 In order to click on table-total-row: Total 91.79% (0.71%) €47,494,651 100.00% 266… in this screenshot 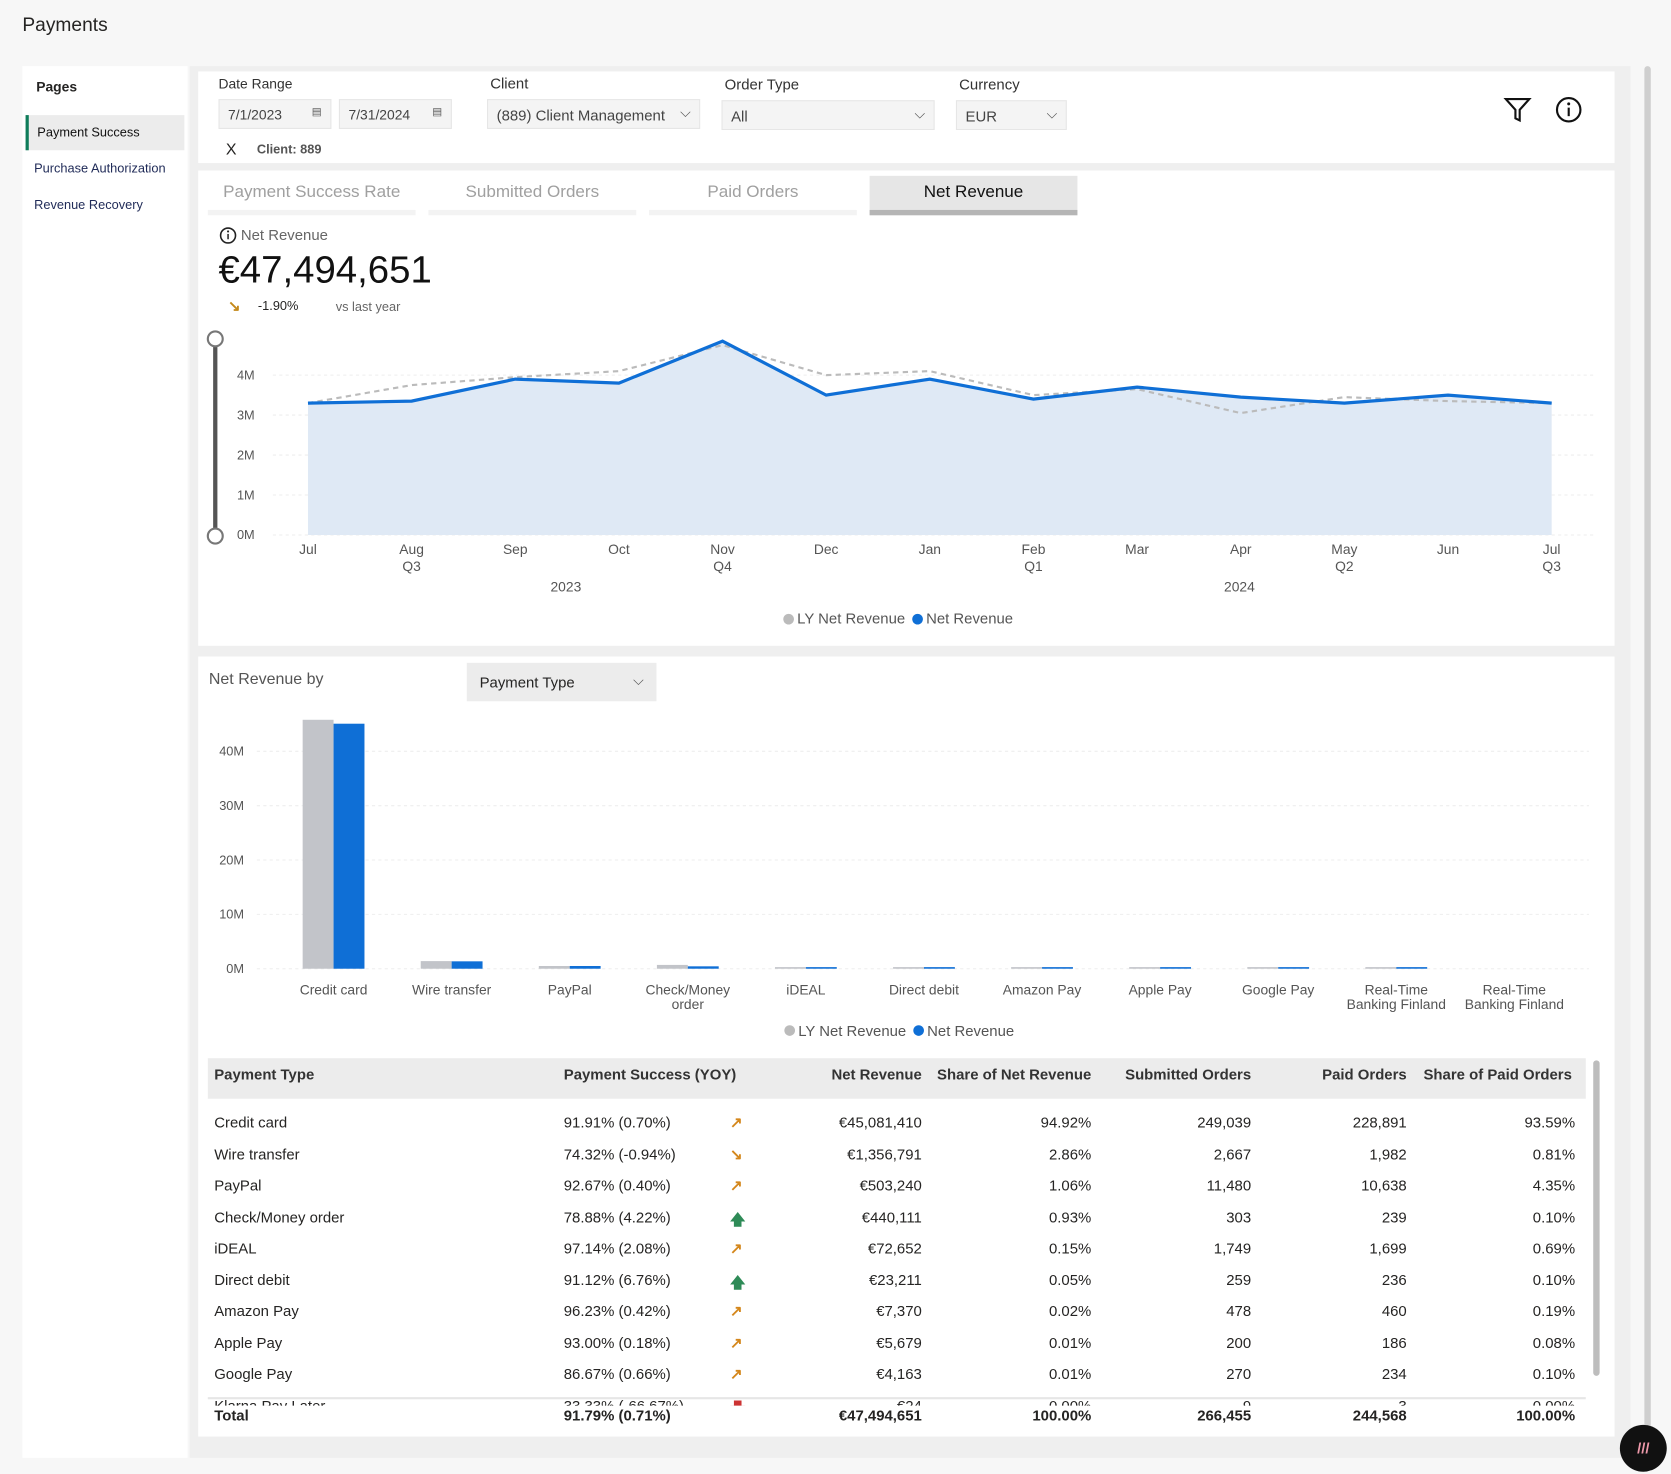, I will do `click(897, 1415)`.